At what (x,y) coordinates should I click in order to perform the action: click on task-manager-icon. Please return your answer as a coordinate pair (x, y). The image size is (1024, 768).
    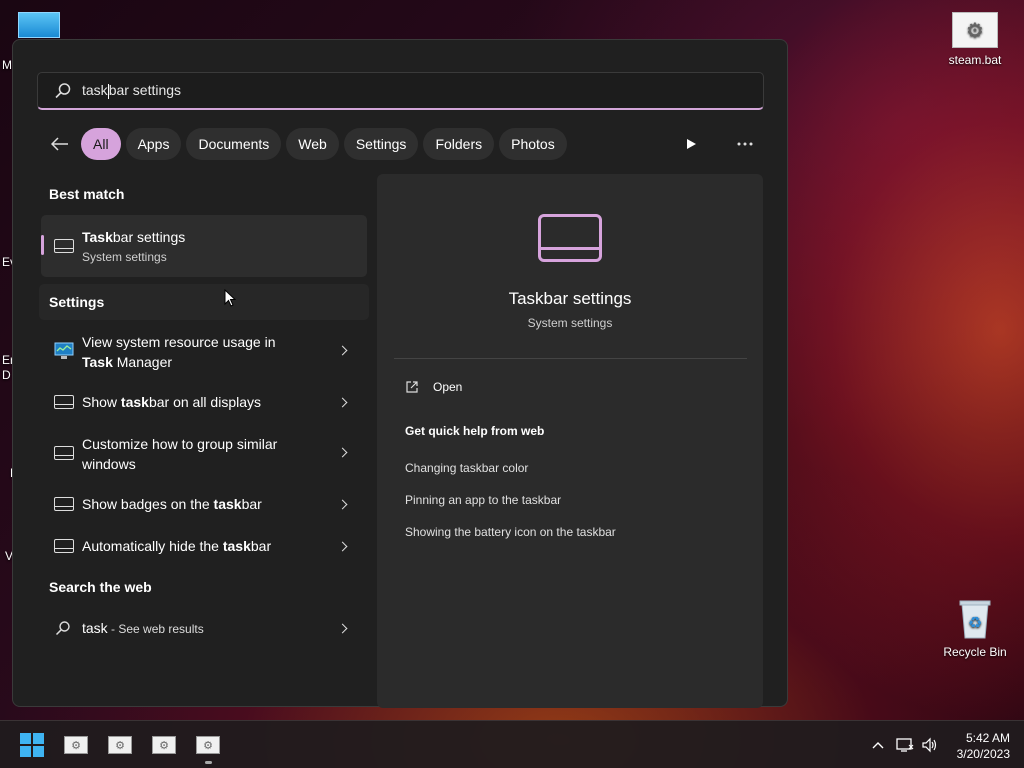
    Looking at the image, I should click on (64, 350).